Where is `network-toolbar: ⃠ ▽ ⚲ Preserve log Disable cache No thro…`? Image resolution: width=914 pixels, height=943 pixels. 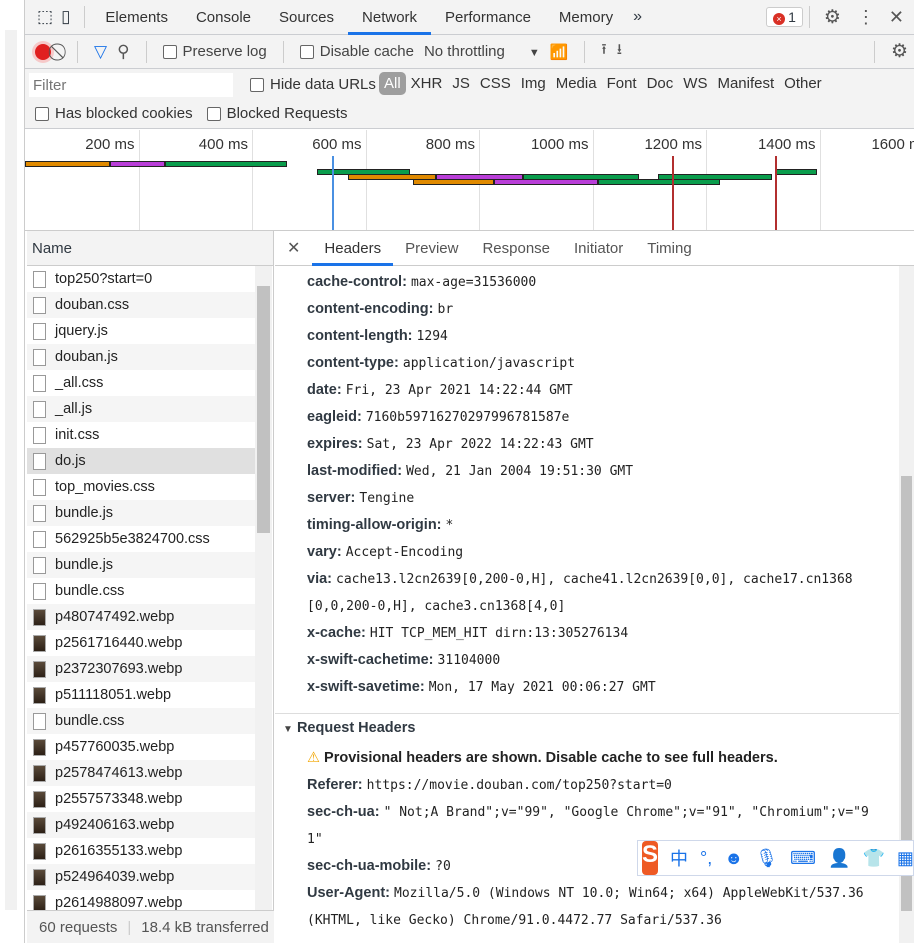
network-toolbar: ⃠ ▽ ⚲ Preserve log Disable cache No thro… is located at coordinates (469, 52).